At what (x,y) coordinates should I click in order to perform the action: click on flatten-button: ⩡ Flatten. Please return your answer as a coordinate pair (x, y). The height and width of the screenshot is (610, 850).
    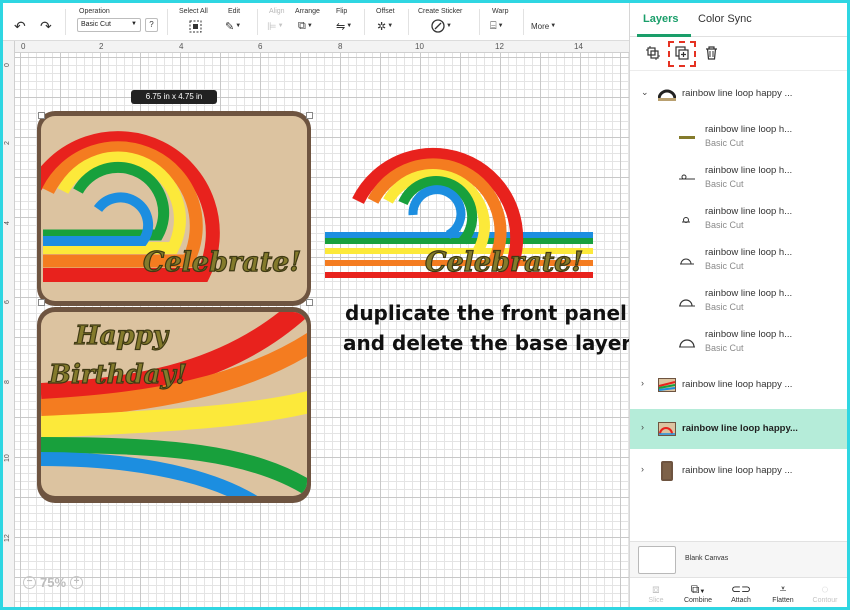
    Looking at the image, I should click on (783, 592).